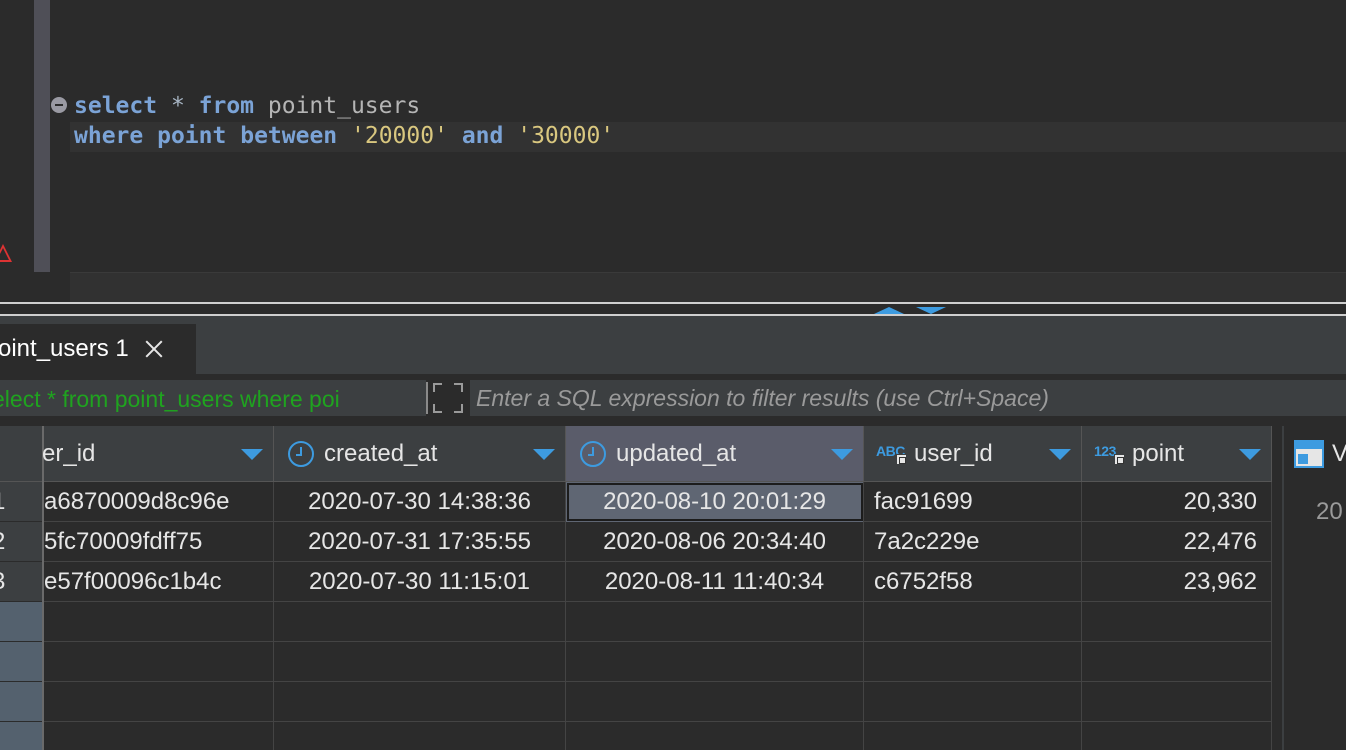 The image size is (1346, 750). Describe the element at coordinates (289, 136) in the screenshot. I see `keyword: between` at that location.